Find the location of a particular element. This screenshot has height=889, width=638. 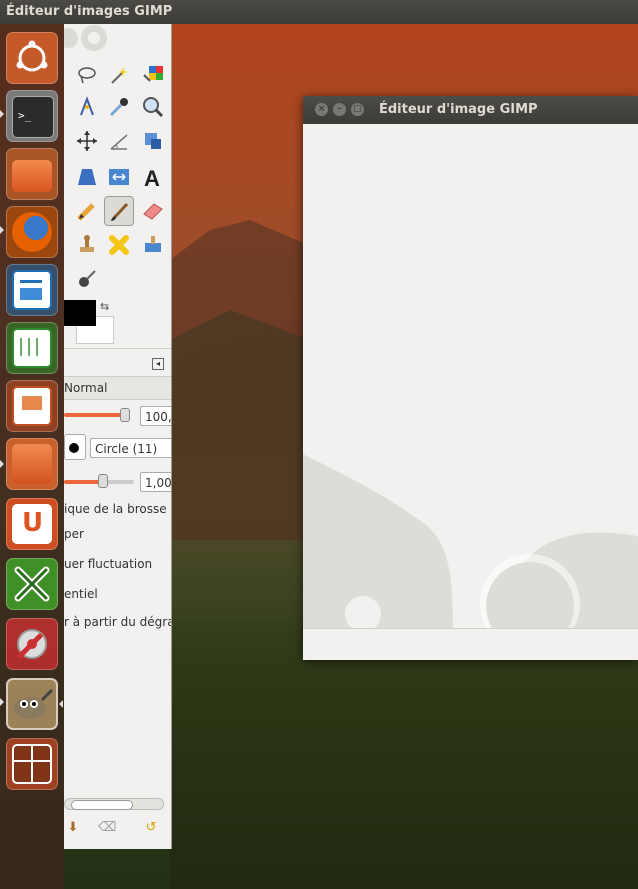

eraser-icon is located at coordinates (153, 211).